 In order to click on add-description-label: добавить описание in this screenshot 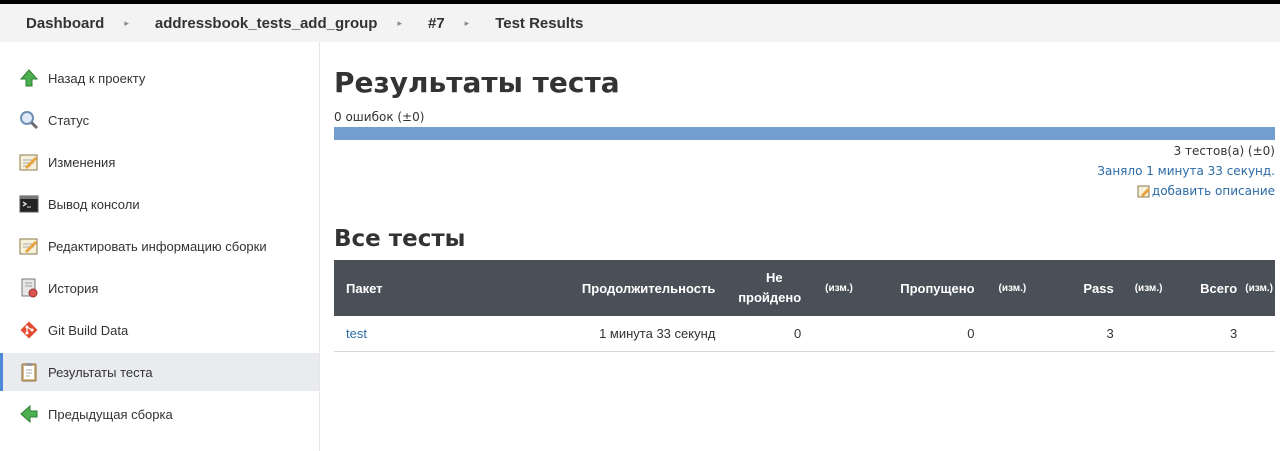, I will do `click(1213, 191)`.